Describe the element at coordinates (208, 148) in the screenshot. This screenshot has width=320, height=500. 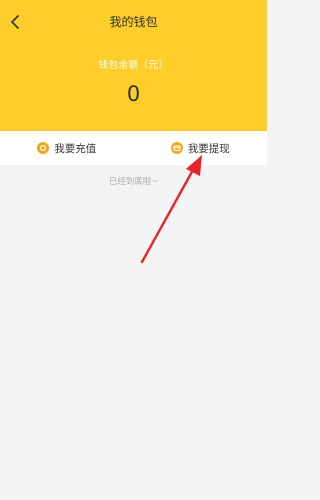
I see `withdraw-label: 我要提现` at that location.